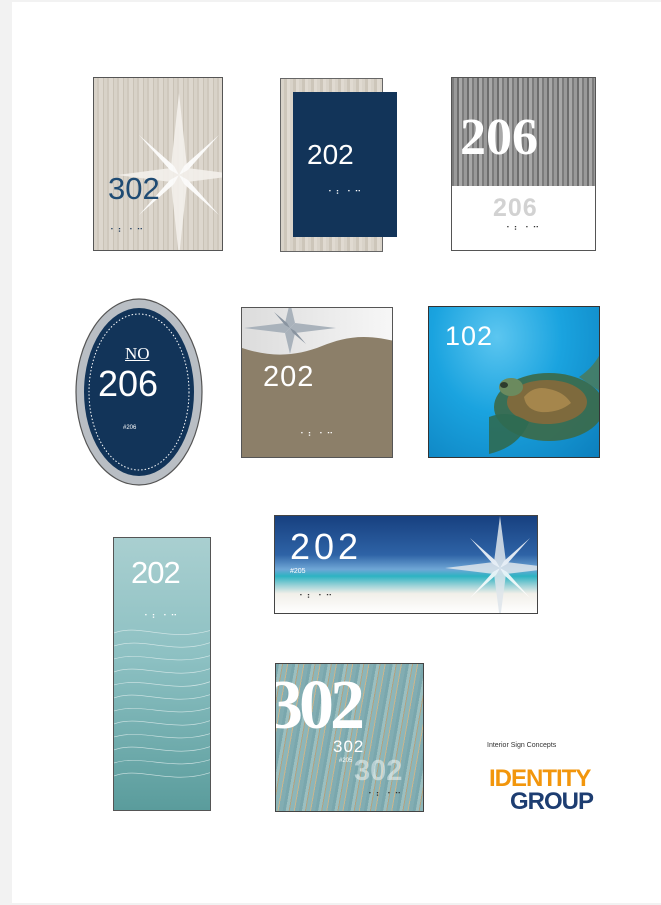  Describe the element at coordinates (514, 382) in the screenshot. I see `sign-sea-turtle-102: 102` at that location.